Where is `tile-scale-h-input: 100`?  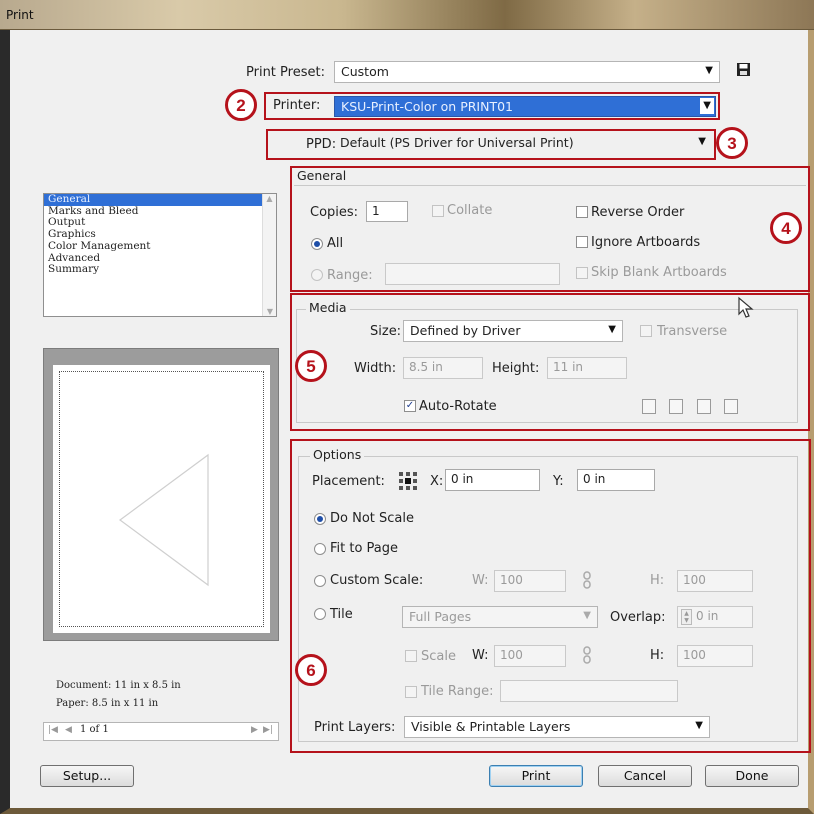 tile-scale-h-input: 100 is located at coordinates (715, 656).